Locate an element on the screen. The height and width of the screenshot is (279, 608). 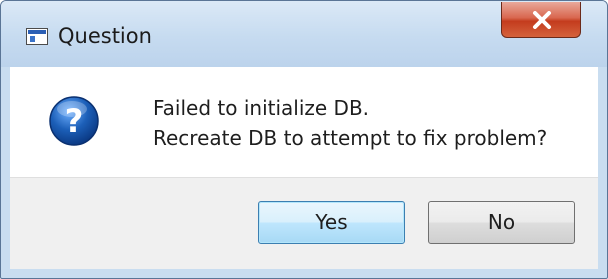
close-icon is located at coordinates (542, 20).